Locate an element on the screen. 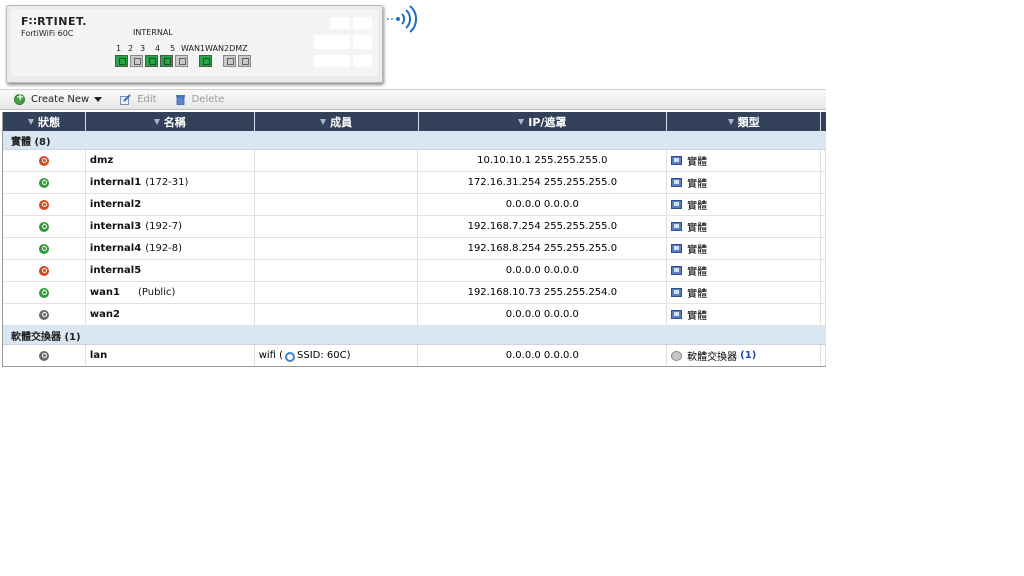  name-cell: wan1 (Public) is located at coordinates (170, 292).